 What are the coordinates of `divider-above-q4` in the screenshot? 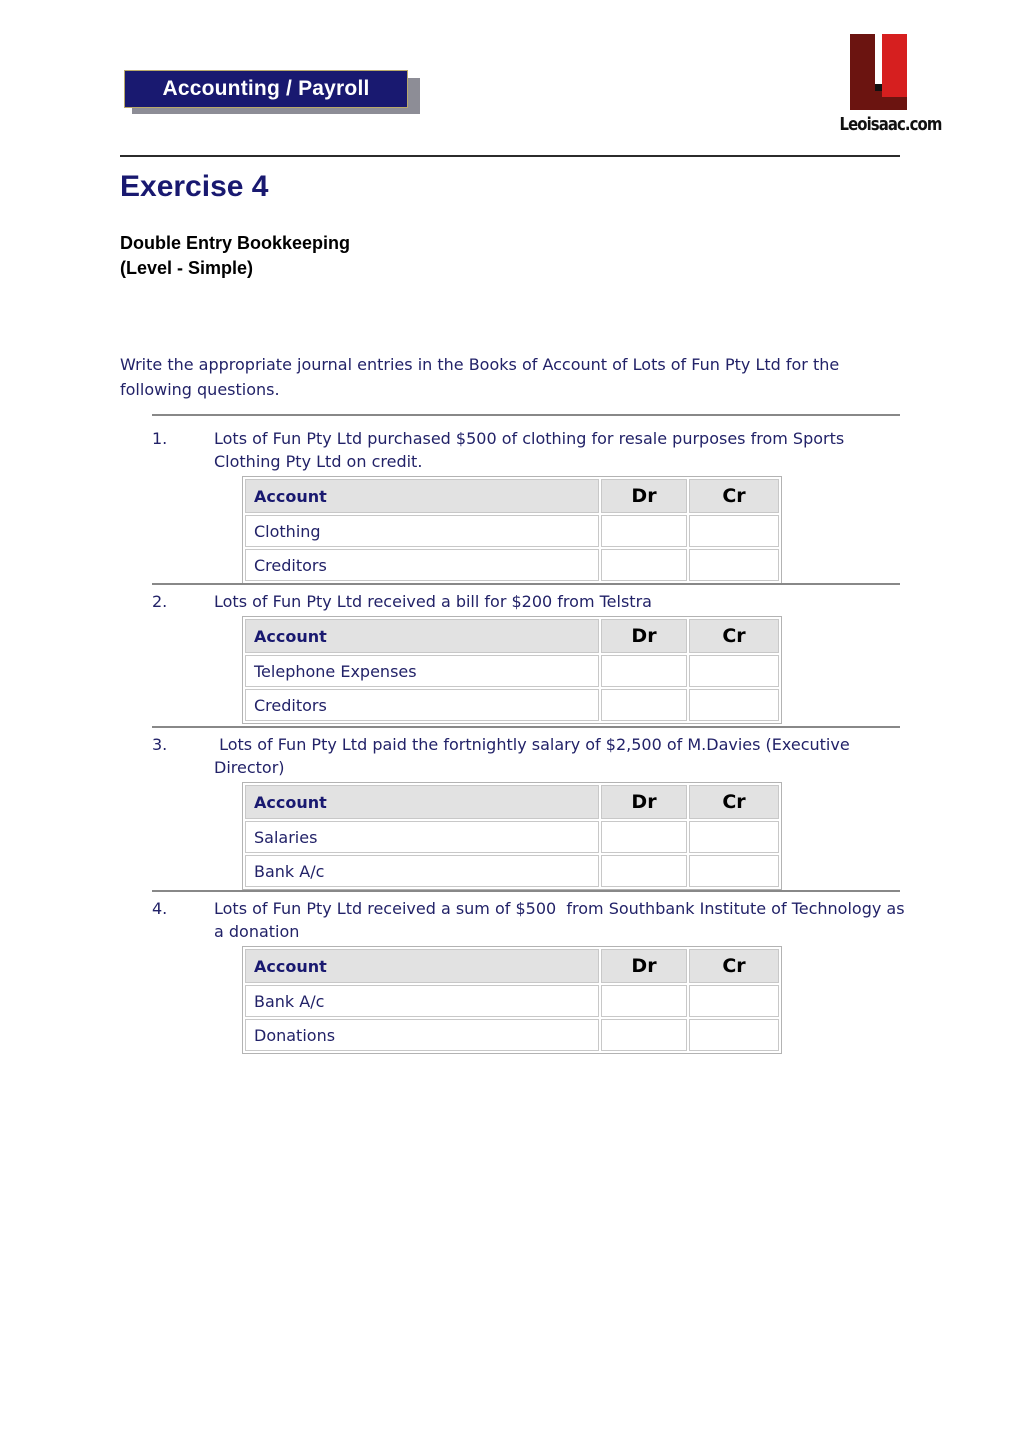 It's located at (526, 891).